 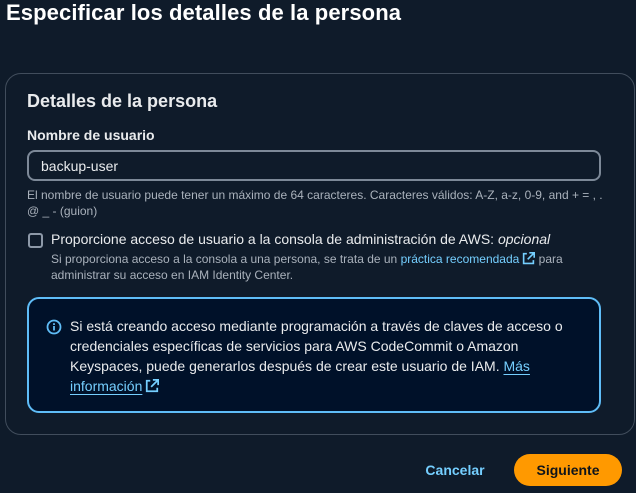 What do you see at coordinates (314, 165) in the screenshot?
I see `username-input` at bounding box center [314, 165].